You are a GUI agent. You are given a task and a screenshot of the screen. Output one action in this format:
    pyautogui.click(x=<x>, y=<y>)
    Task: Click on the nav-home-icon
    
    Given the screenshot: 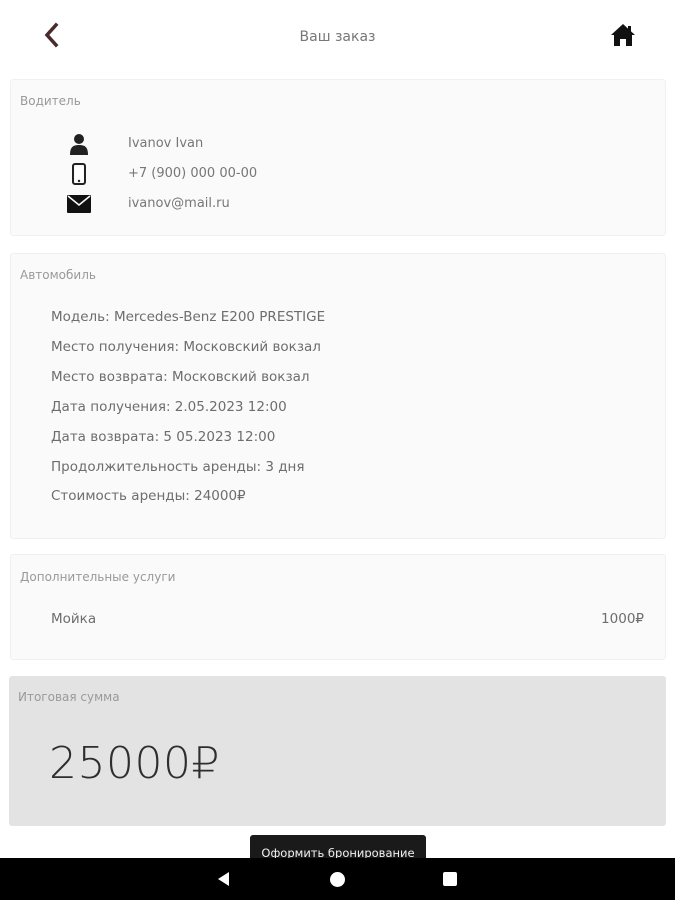 What is the action you would take?
    pyautogui.click(x=337, y=879)
    